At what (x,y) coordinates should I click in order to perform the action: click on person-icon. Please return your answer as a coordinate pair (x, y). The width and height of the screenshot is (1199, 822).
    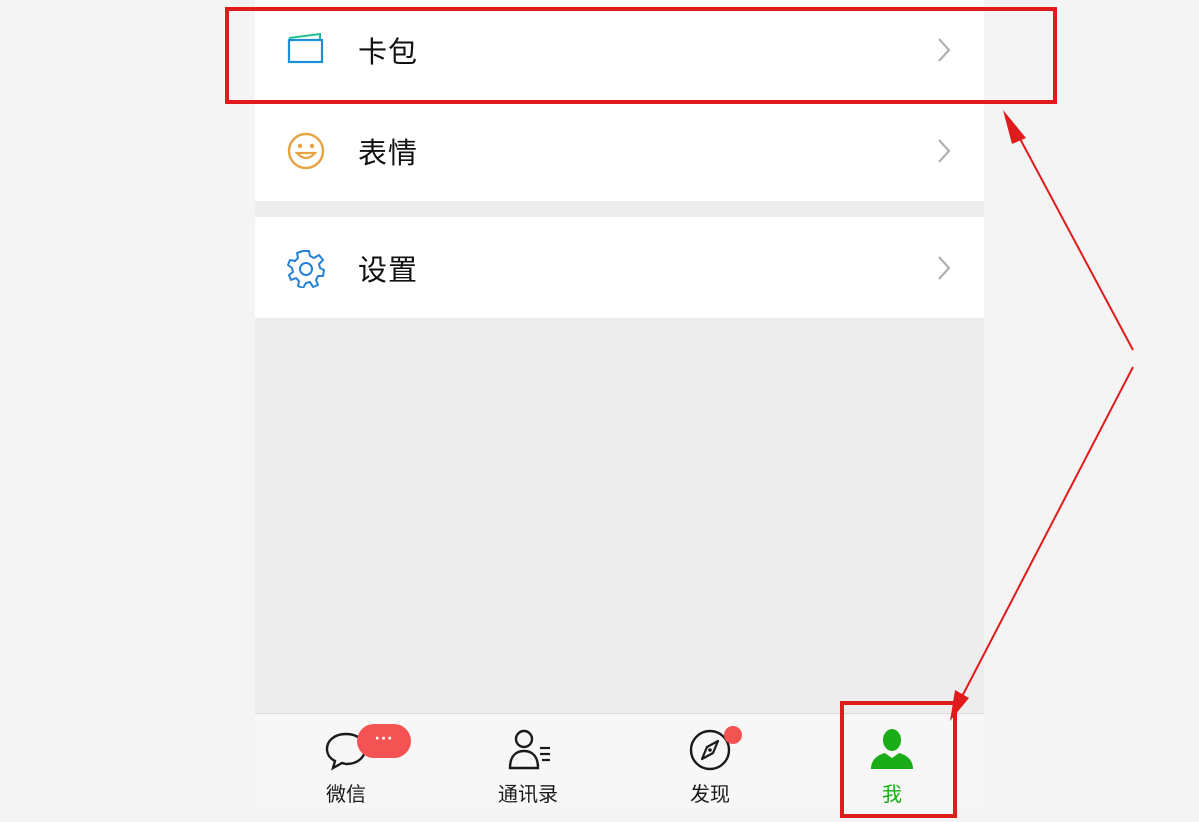
    Looking at the image, I should click on (892, 749).